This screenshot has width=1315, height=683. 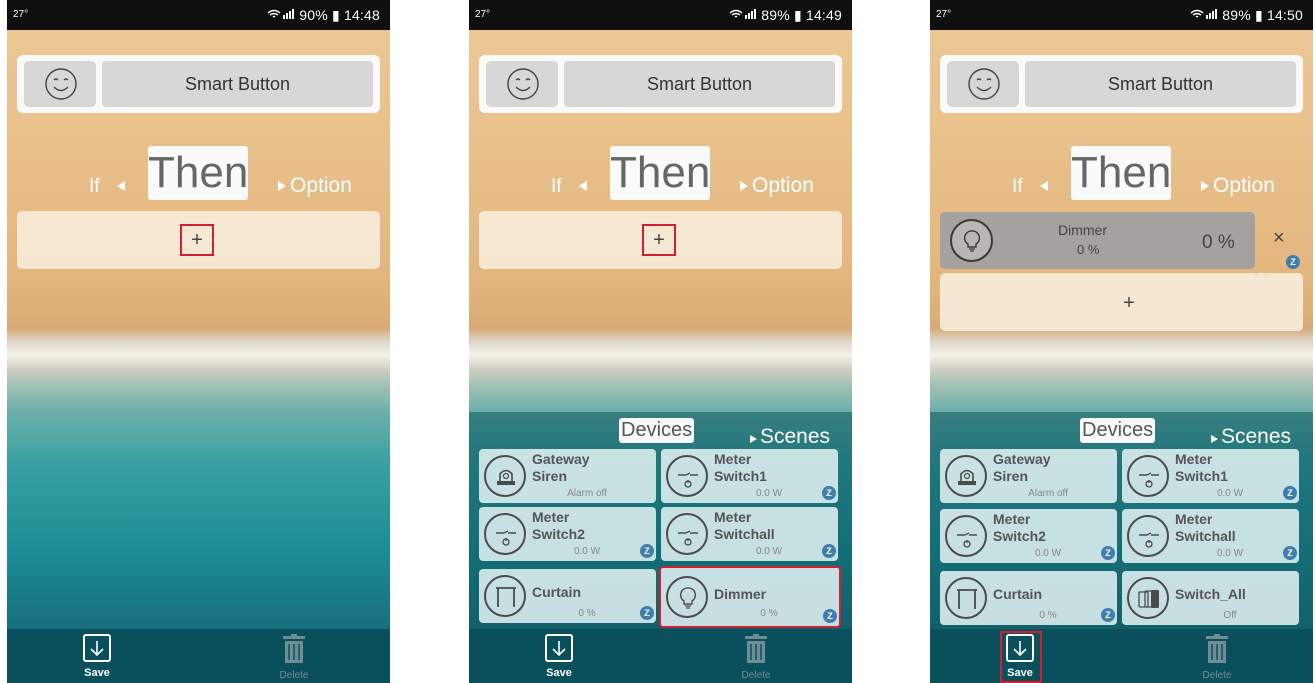 I want to click on status-bar: 27° 89% ▮ 14:50, so click(x=1121, y=15).